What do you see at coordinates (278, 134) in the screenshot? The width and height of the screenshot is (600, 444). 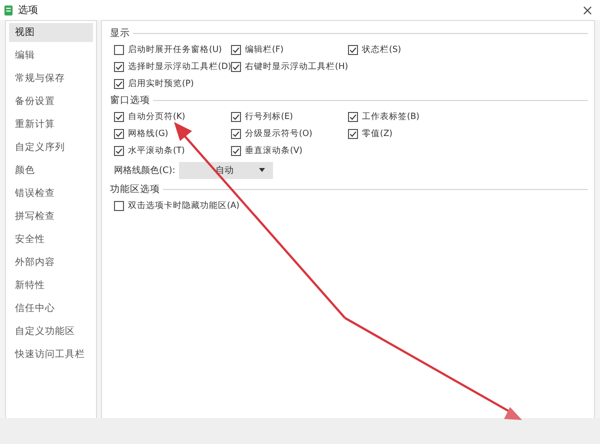 I see `checkbox-label: 分级显示符号(O)` at bounding box center [278, 134].